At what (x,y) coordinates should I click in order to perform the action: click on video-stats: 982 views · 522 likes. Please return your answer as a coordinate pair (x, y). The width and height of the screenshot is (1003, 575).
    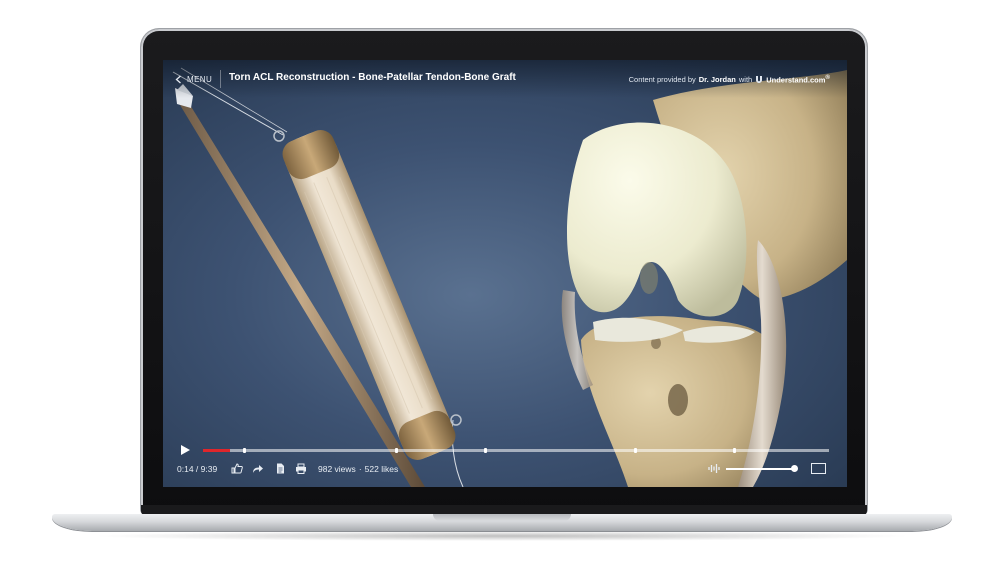
    Looking at the image, I should click on (358, 469).